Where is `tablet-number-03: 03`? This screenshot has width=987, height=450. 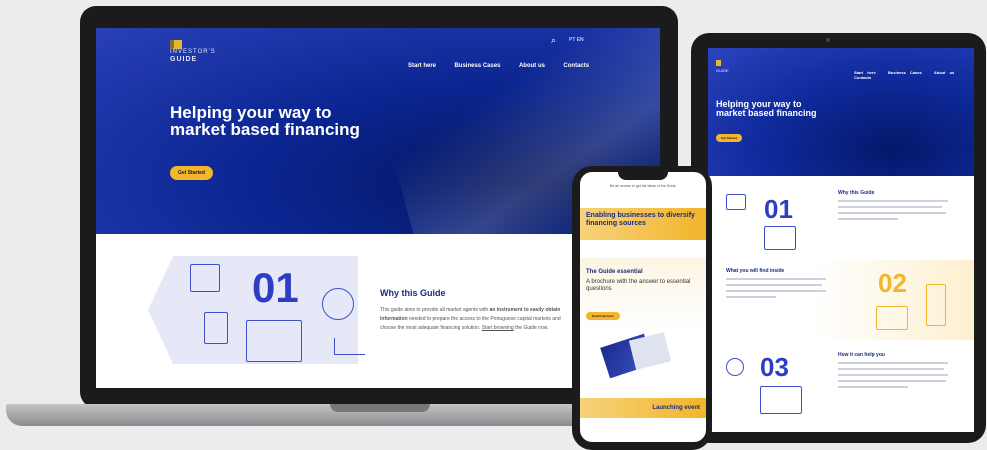 tablet-number-03: 03 is located at coordinates (774, 367).